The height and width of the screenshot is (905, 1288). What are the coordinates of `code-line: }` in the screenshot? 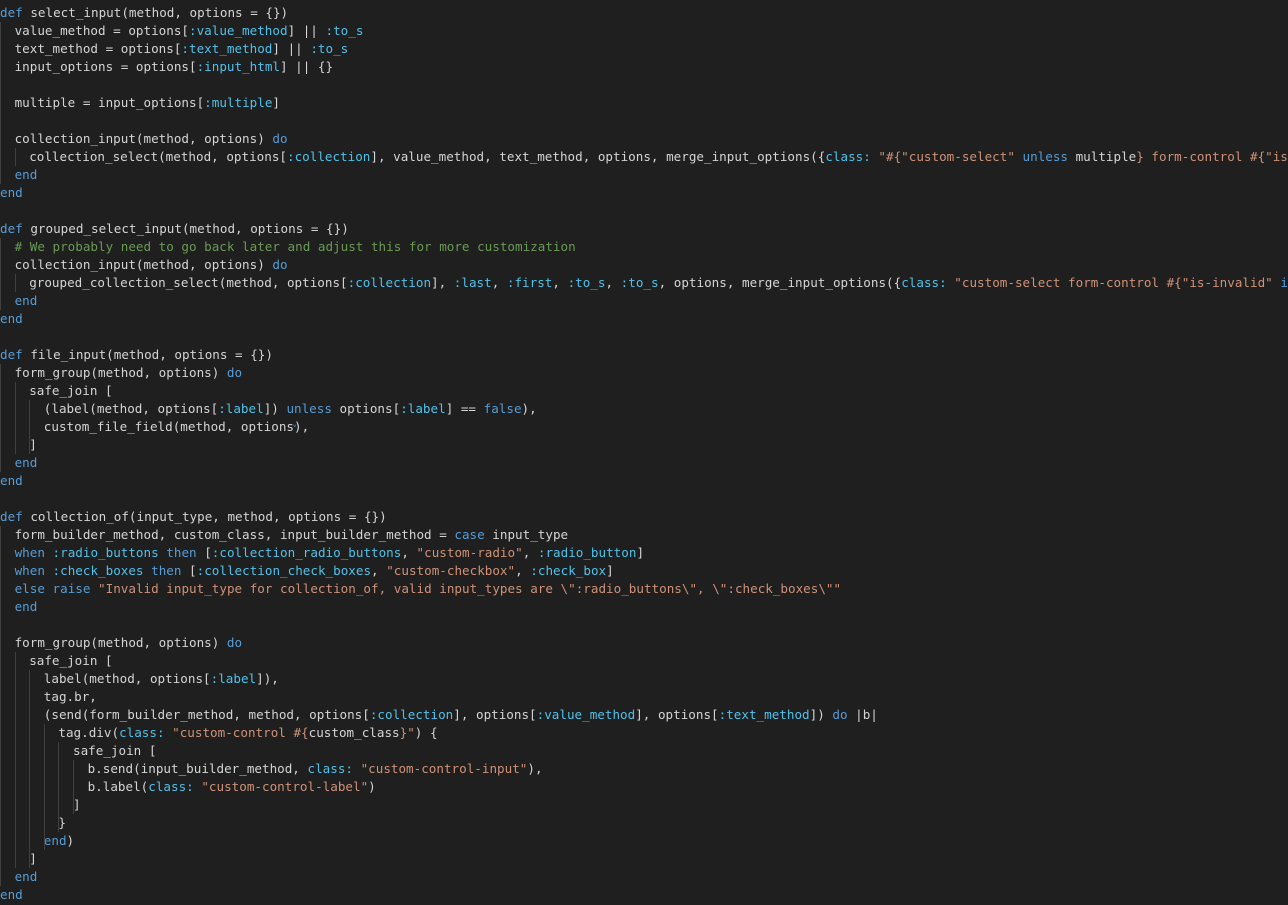 It's located at (644, 823).